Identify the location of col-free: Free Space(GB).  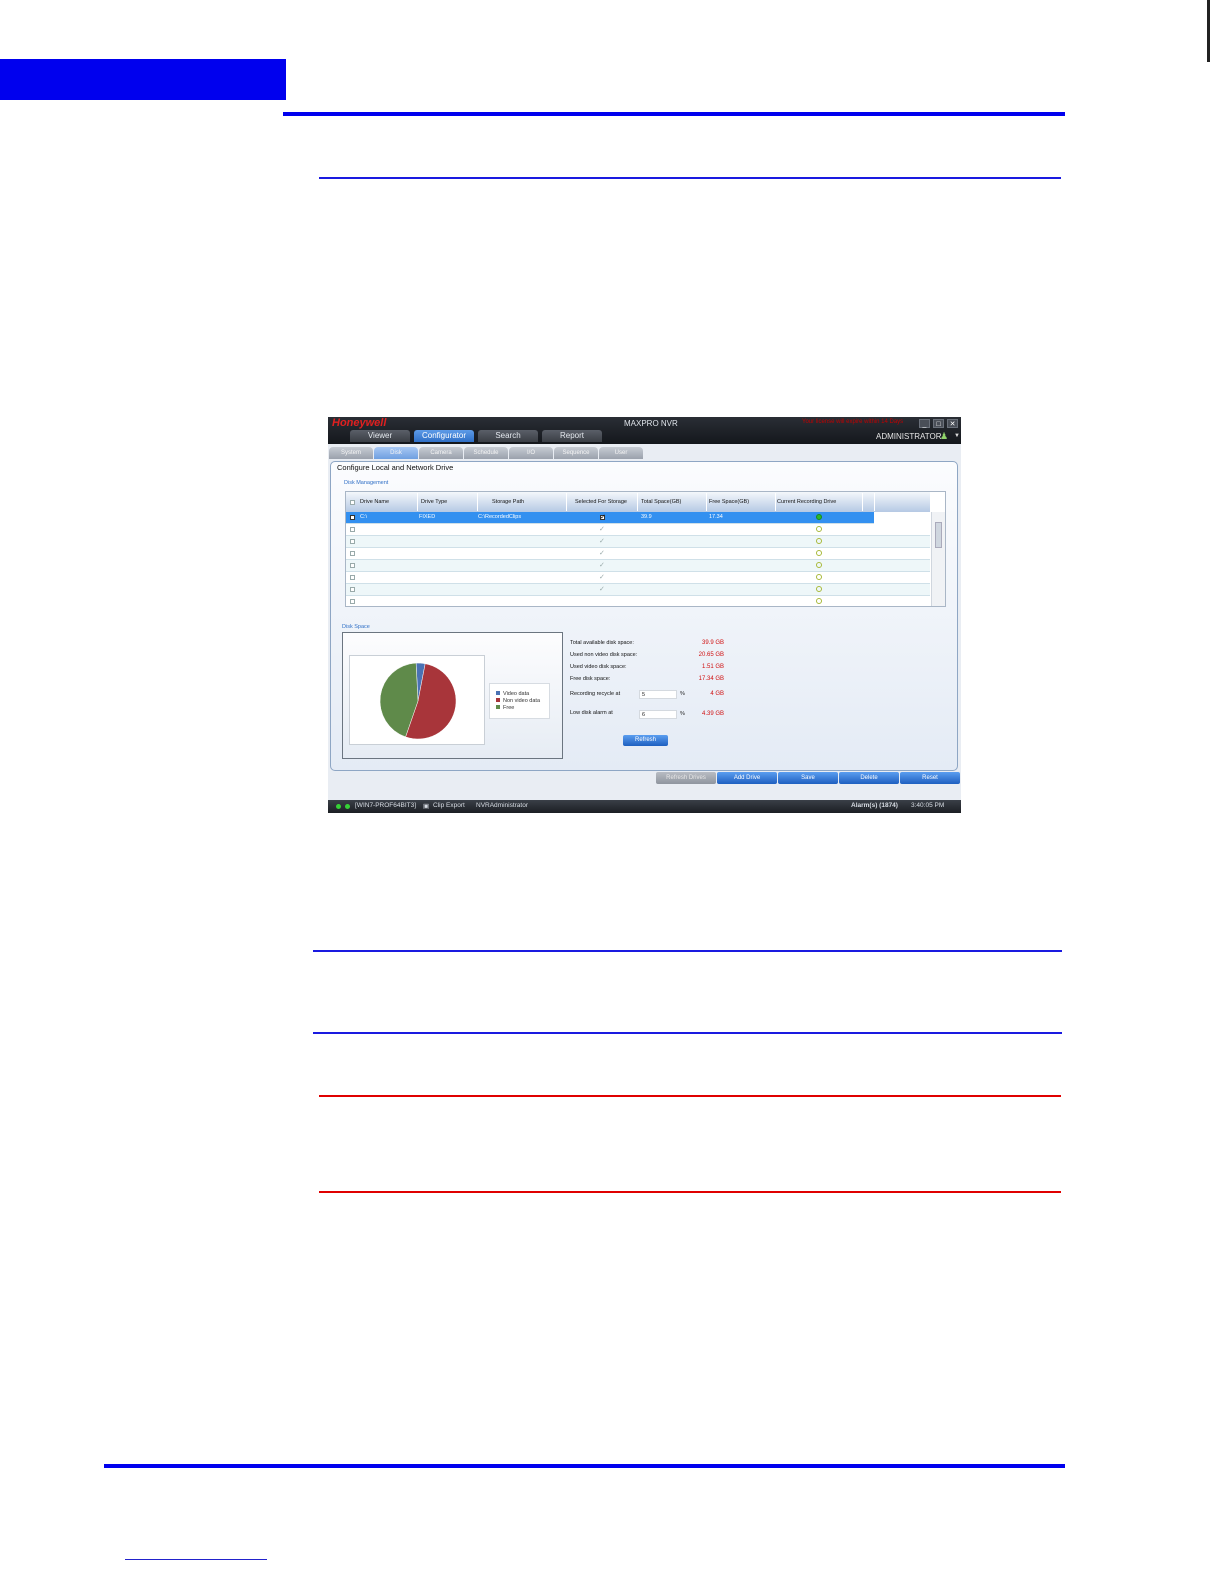
(729, 502).